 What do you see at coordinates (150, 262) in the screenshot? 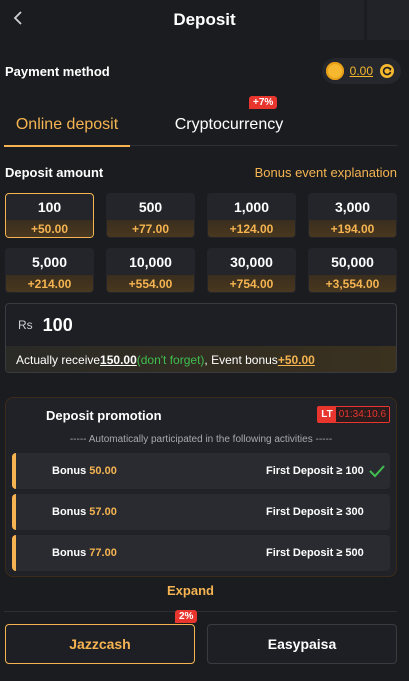
I see `amount-option-value: 10,000` at bounding box center [150, 262].